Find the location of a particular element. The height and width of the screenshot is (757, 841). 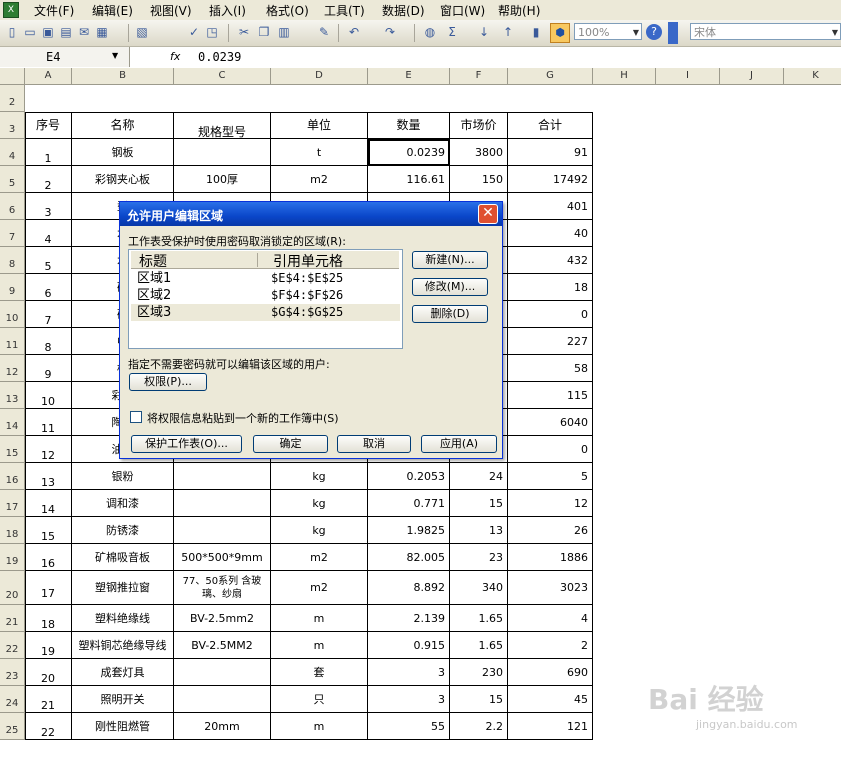

table-cell: 1.65 is located at coordinates (479, 645).